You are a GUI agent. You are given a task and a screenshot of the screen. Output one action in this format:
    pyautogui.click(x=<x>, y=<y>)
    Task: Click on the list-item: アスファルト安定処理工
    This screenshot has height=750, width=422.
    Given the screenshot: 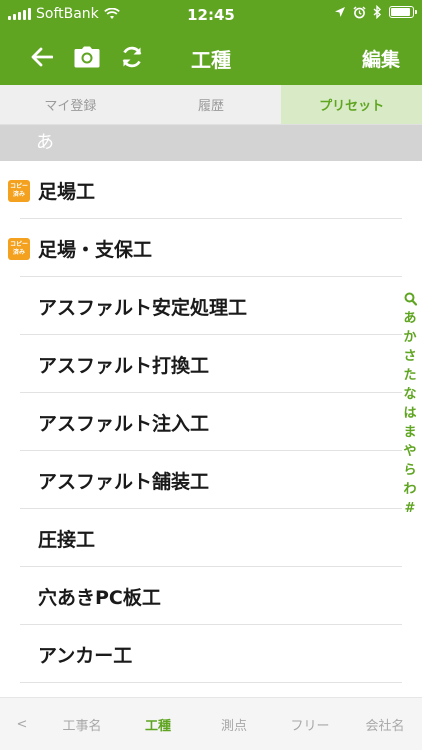 What is the action you would take?
    pyautogui.click(x=211, y=306)
    